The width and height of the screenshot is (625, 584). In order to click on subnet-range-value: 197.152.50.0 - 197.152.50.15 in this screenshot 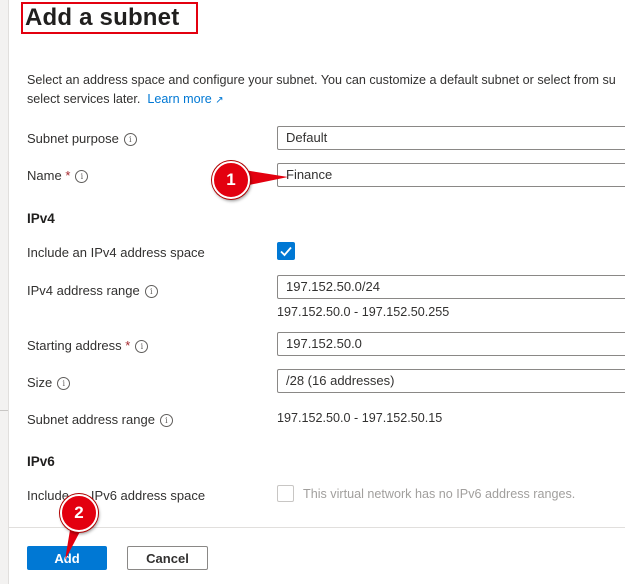, I will do `click(360, 418)`.